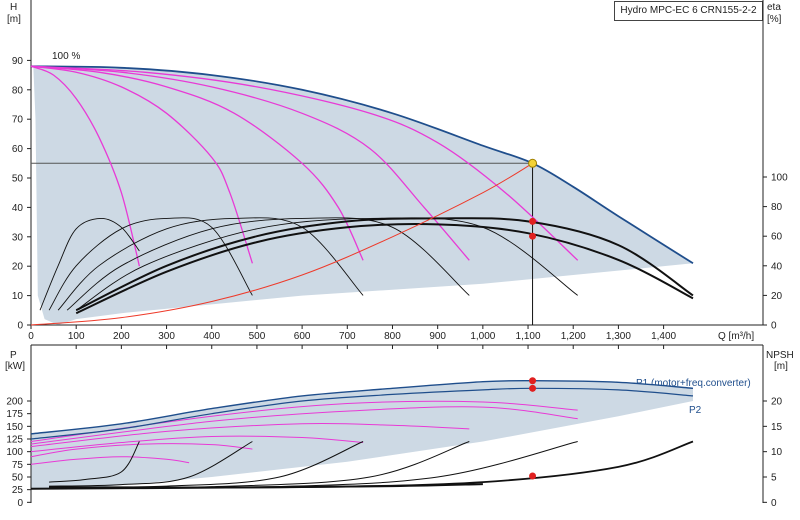  What do you see at coordinates (14, 19) in the screenshot?
I see `top-y-axis-unit: [m]` at bounding box center [14, 19].